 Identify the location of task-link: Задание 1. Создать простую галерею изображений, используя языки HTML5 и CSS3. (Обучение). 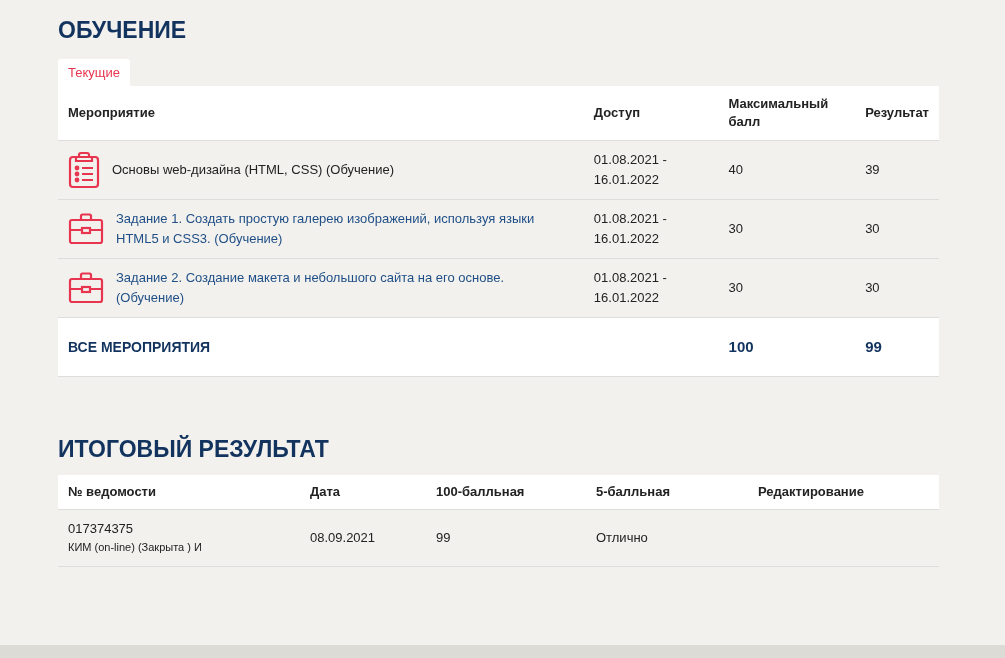
(341, 229).